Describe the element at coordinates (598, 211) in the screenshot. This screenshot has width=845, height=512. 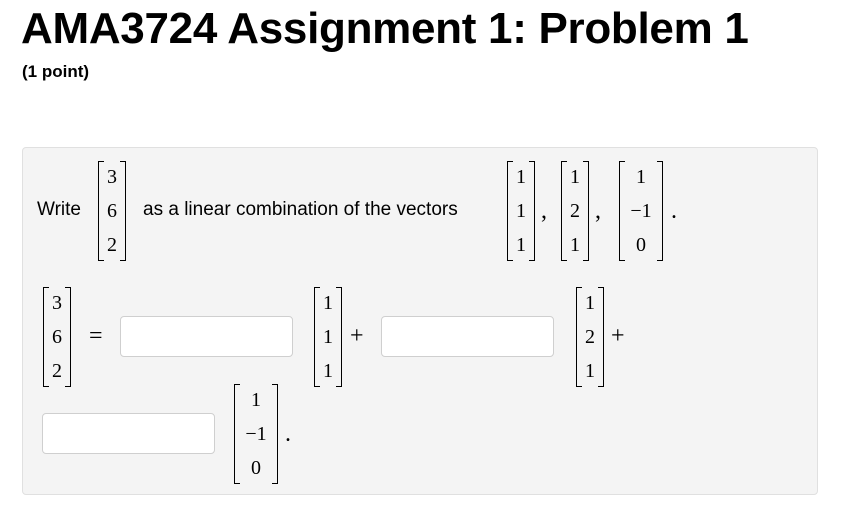
I see `comma-2: ,` at that location.